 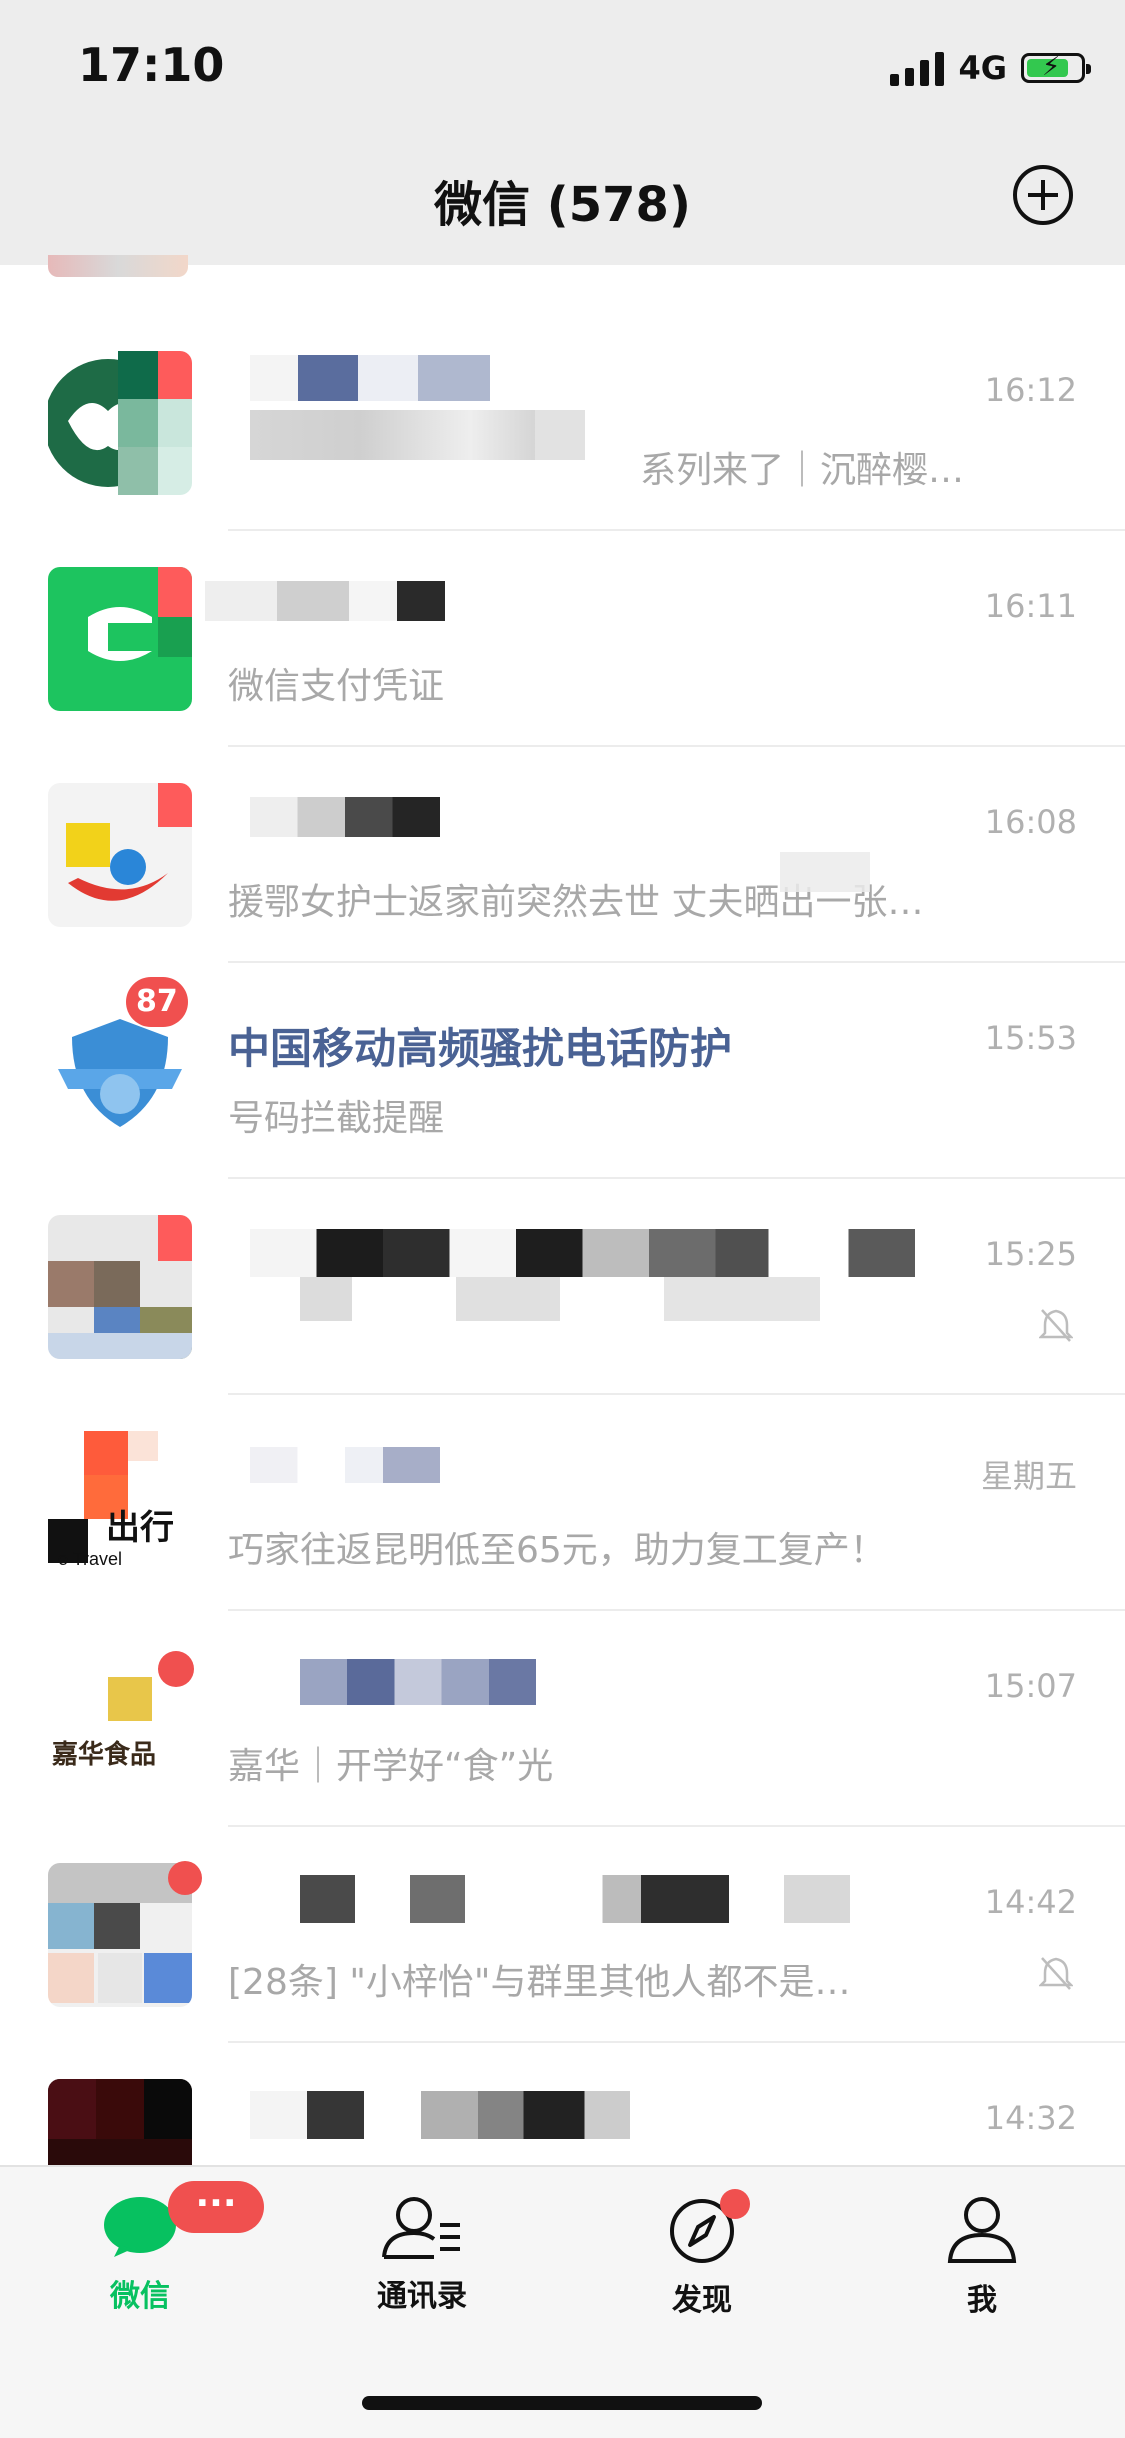 What do you see at coordinates (562, 1503) in the screenshot?
I see `chat-row: 出行 e Travel 星期五 巧家往返昆明低至65元，助力复工复产！` at bounding box center [562, 1503].